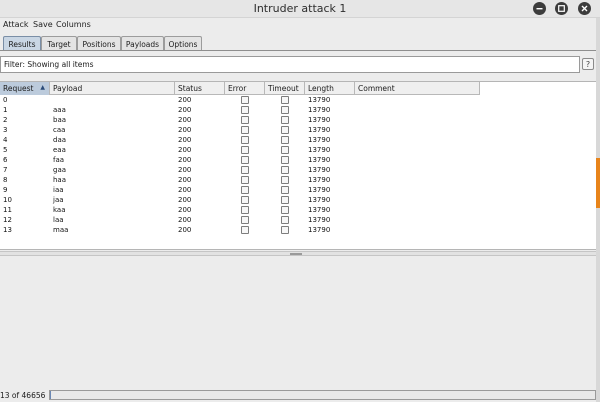  I want to click on column-header-label: Request, so click(18, 88).